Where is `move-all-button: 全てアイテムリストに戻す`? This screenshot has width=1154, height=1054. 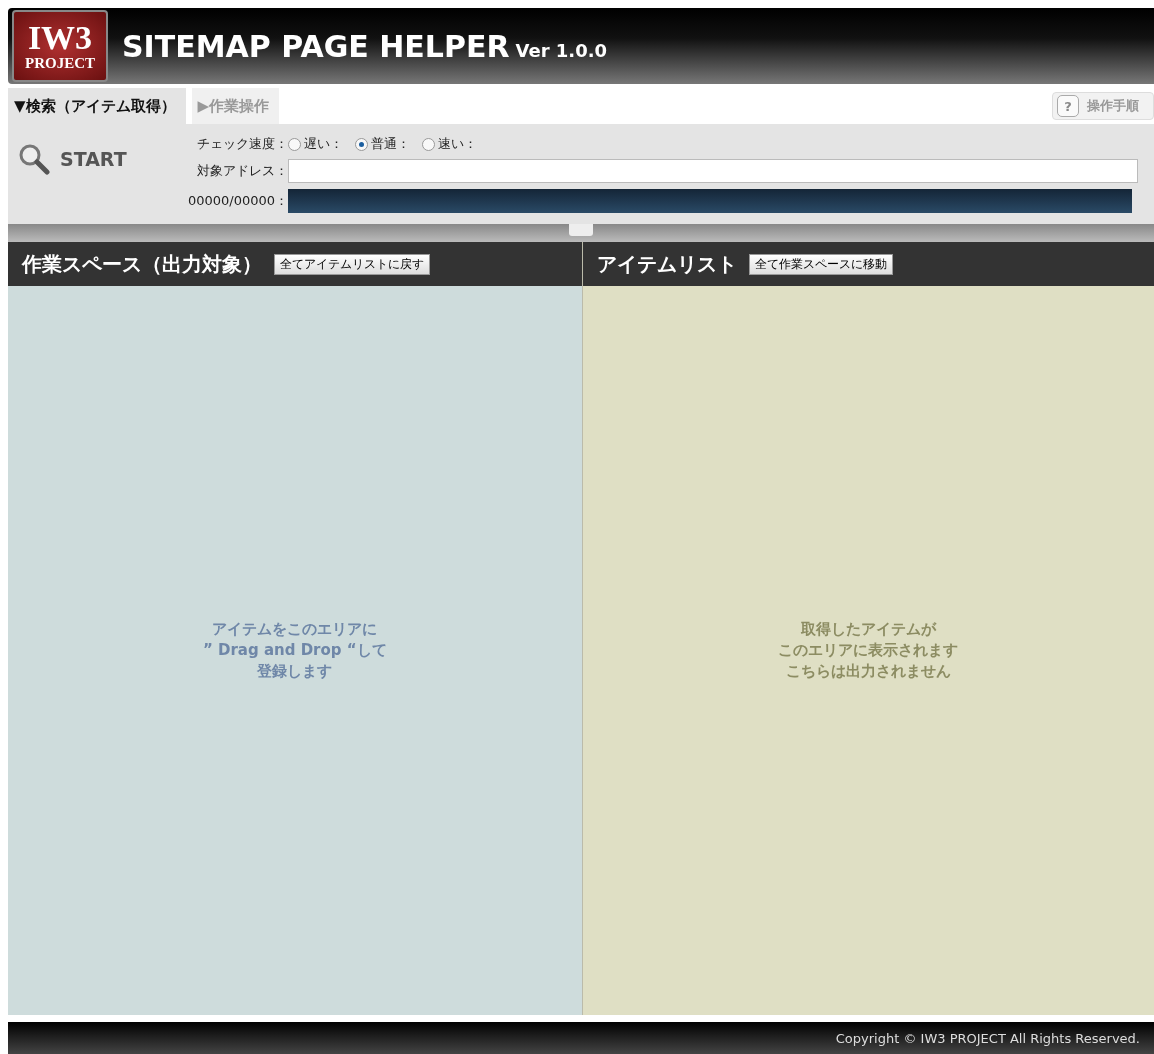
move-all-button: 全てアイテムリストに戻す is located at coordinates (352, 264).